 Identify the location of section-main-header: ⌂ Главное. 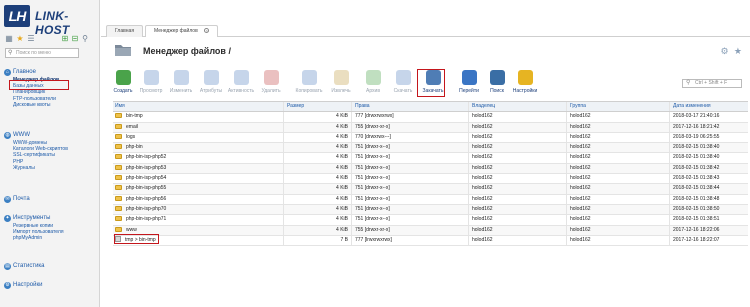
(50, 72).